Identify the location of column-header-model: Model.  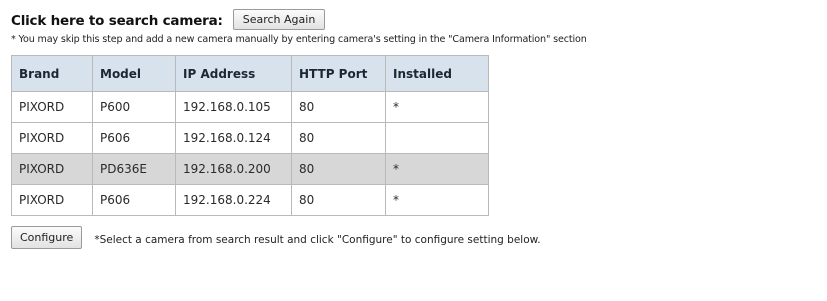
(134, 73).